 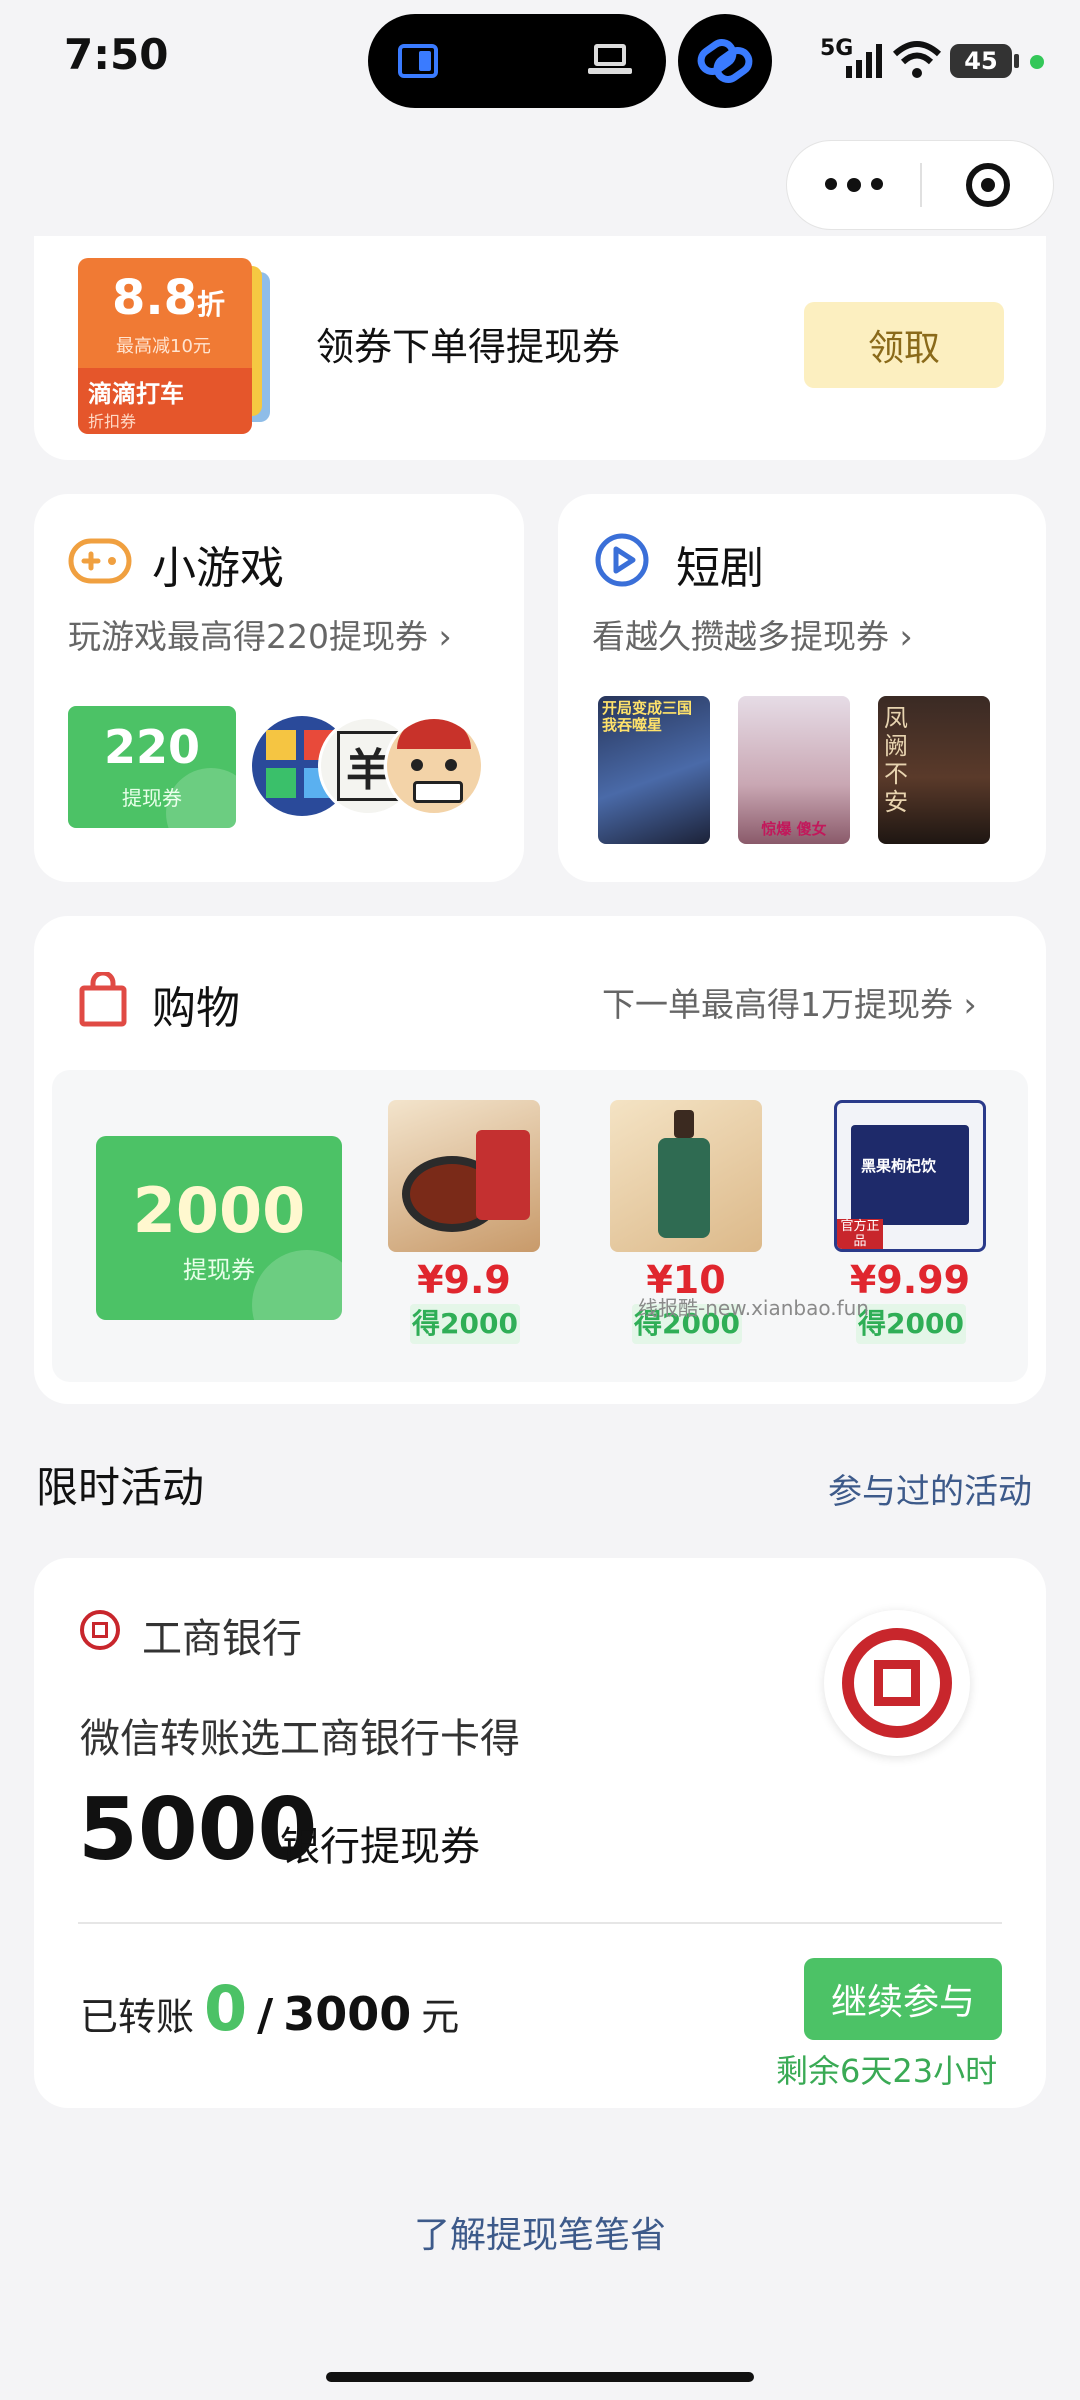 What do you see at coordinates (163, 346) in the screenshot?
I see `discount-note: 最高减10元` at bounding box center [163, 346].